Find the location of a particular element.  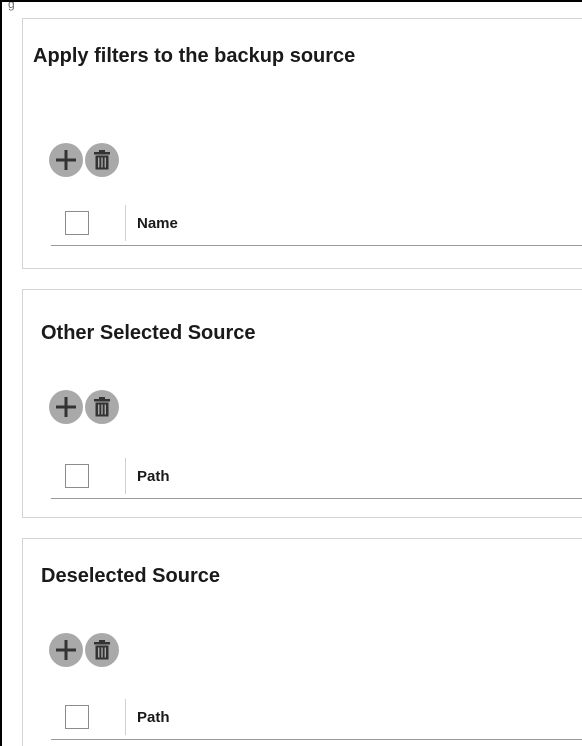

top-bar-text: g is located at coordinates (11, 5).